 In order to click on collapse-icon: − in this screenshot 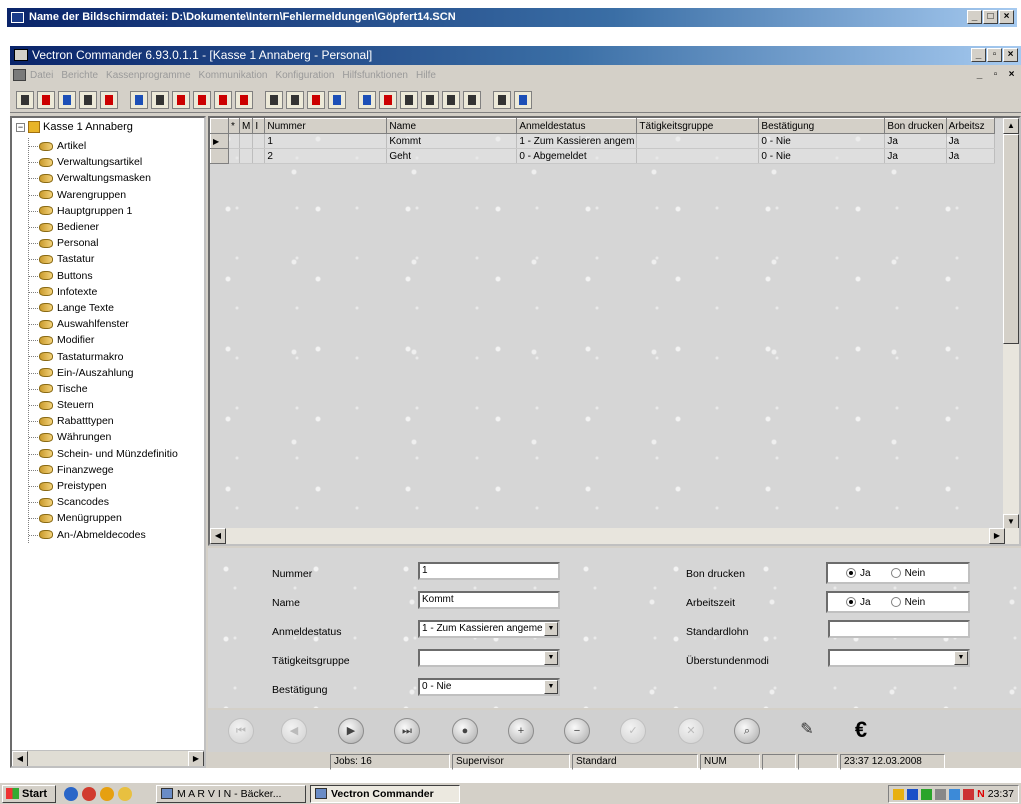, I will do `click(20, 127)`.